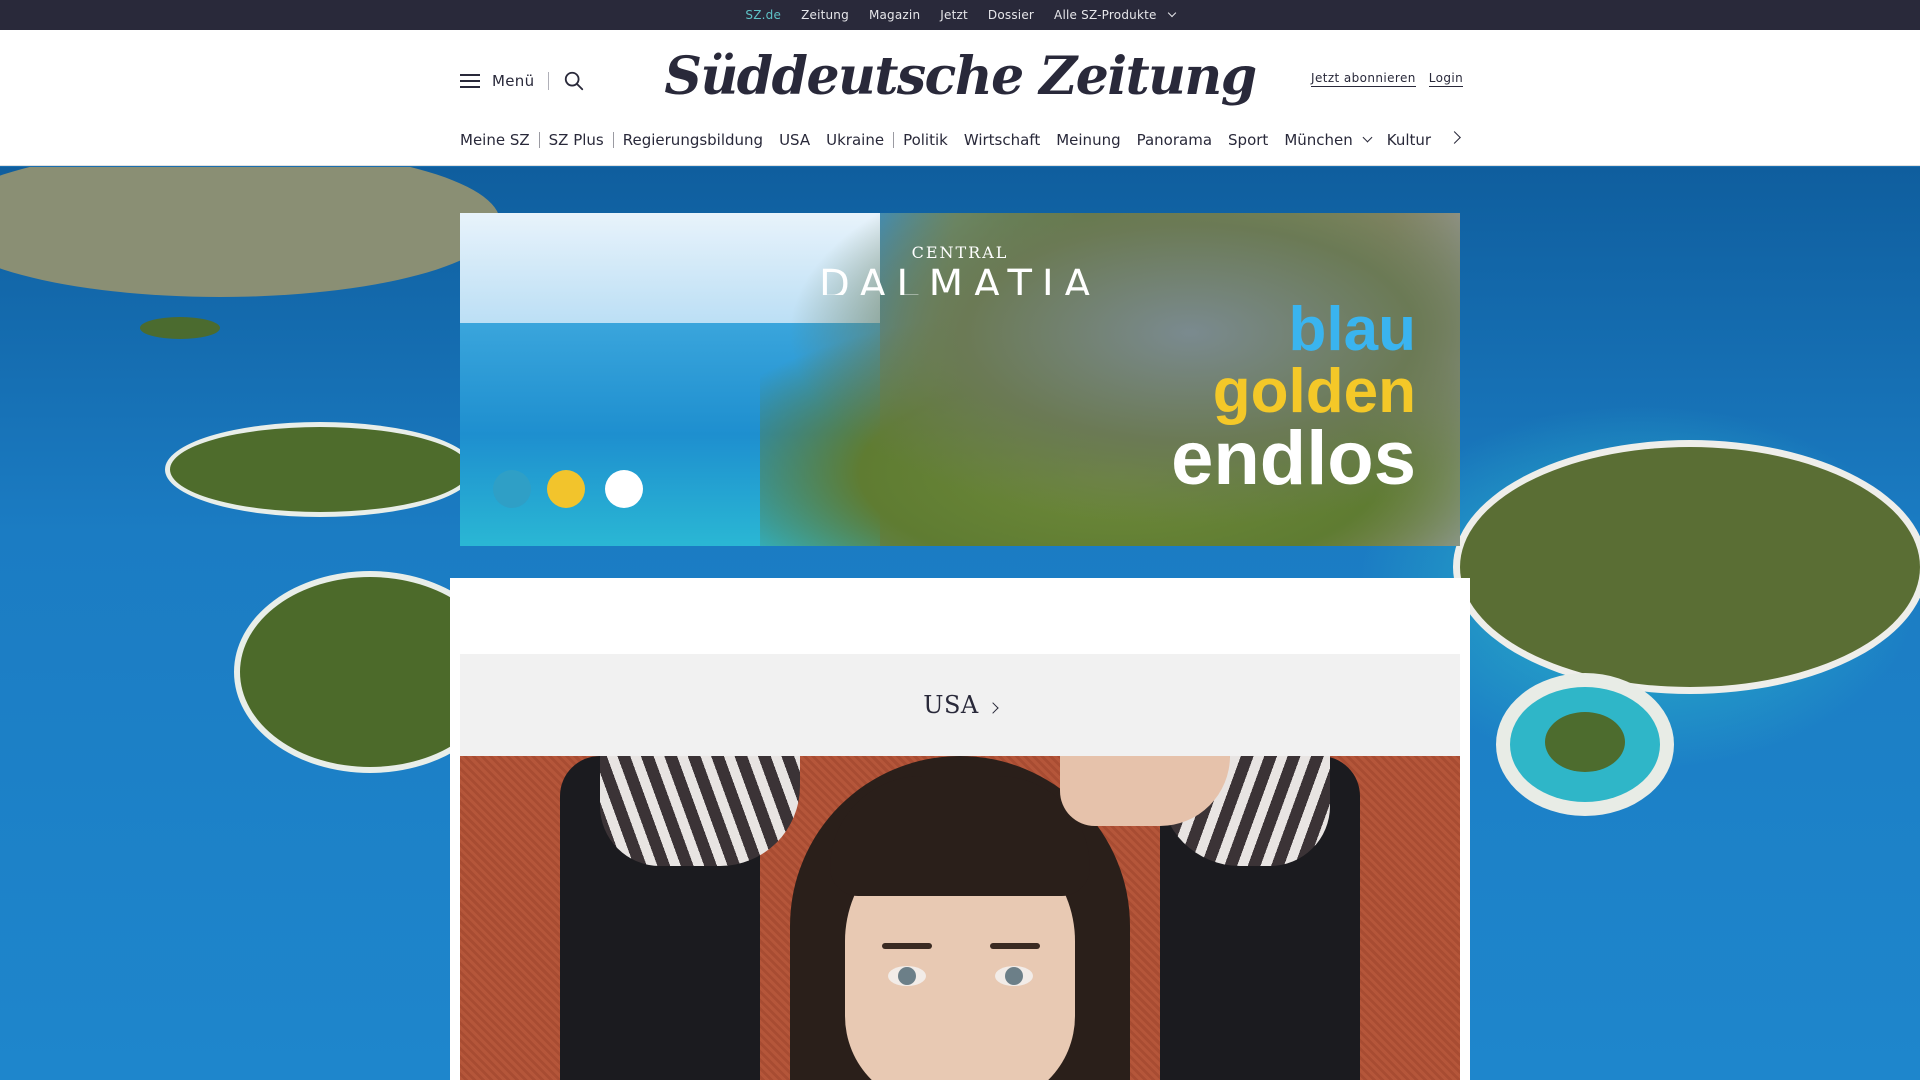 The width and height of the screenshot is (1920, 1080). What do you see at coordinates (576, 140) in the screenshot?
I see `nav-item-sz-plus: SZ Plus` at bounding box center [576, 140].